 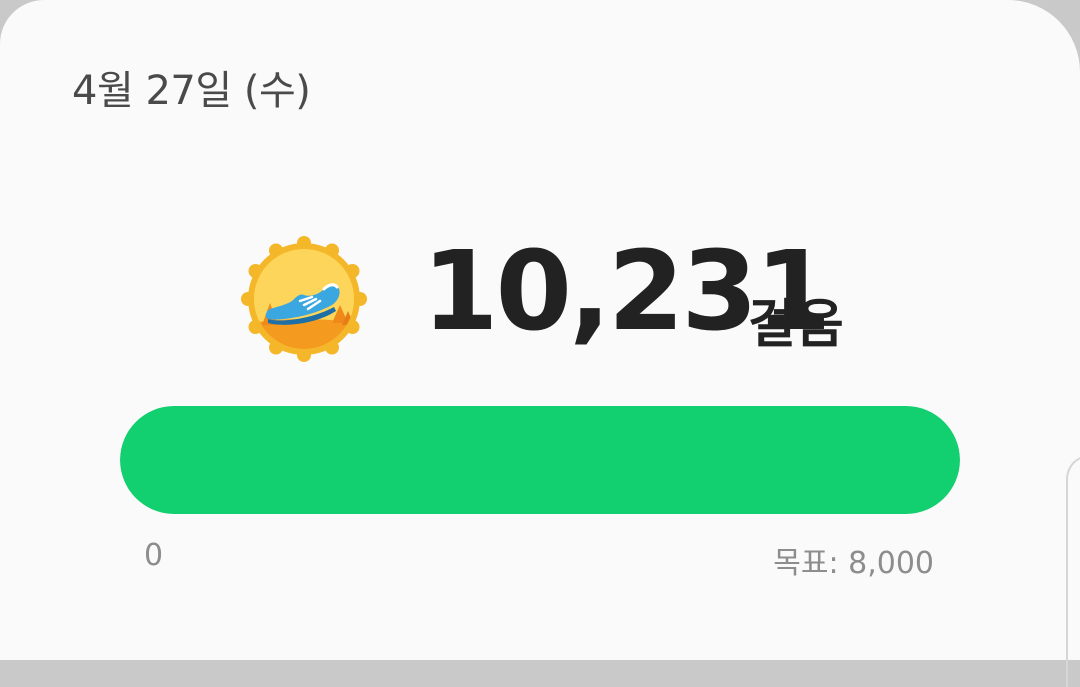 I want to click on progress-min-label: 0, so click(x=154, y=555).